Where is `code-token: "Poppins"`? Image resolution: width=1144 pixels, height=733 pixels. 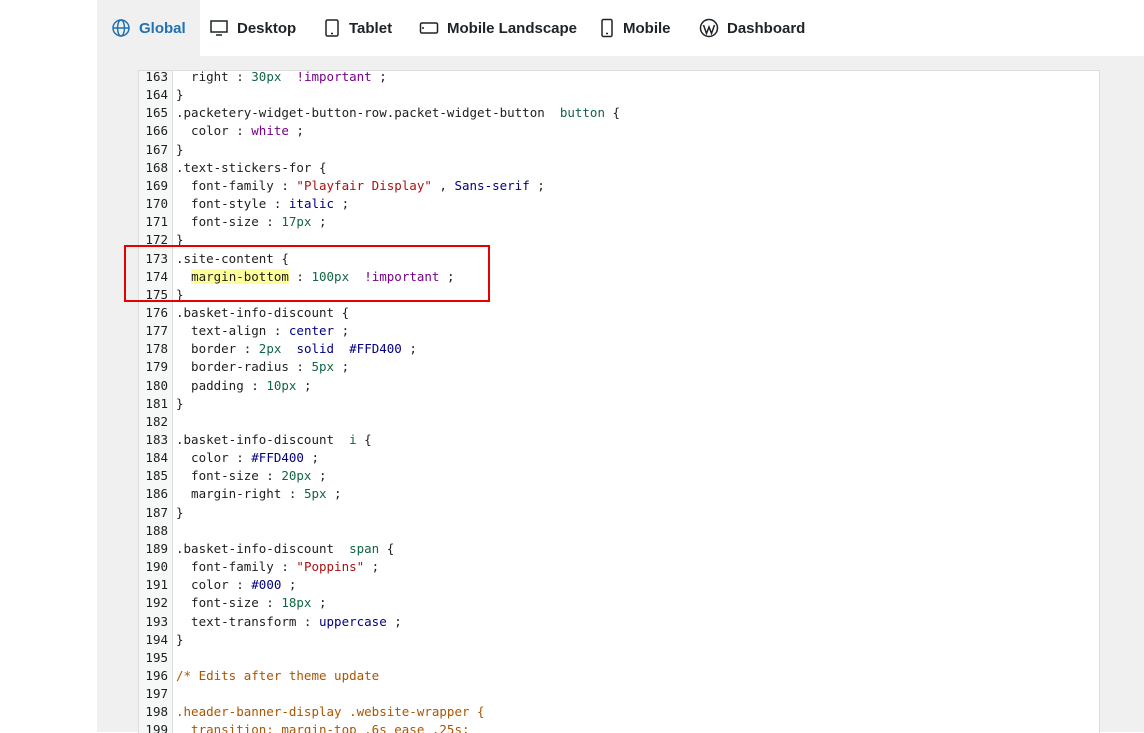 code-token: "Poppins" is located at coordinates (330, 567).